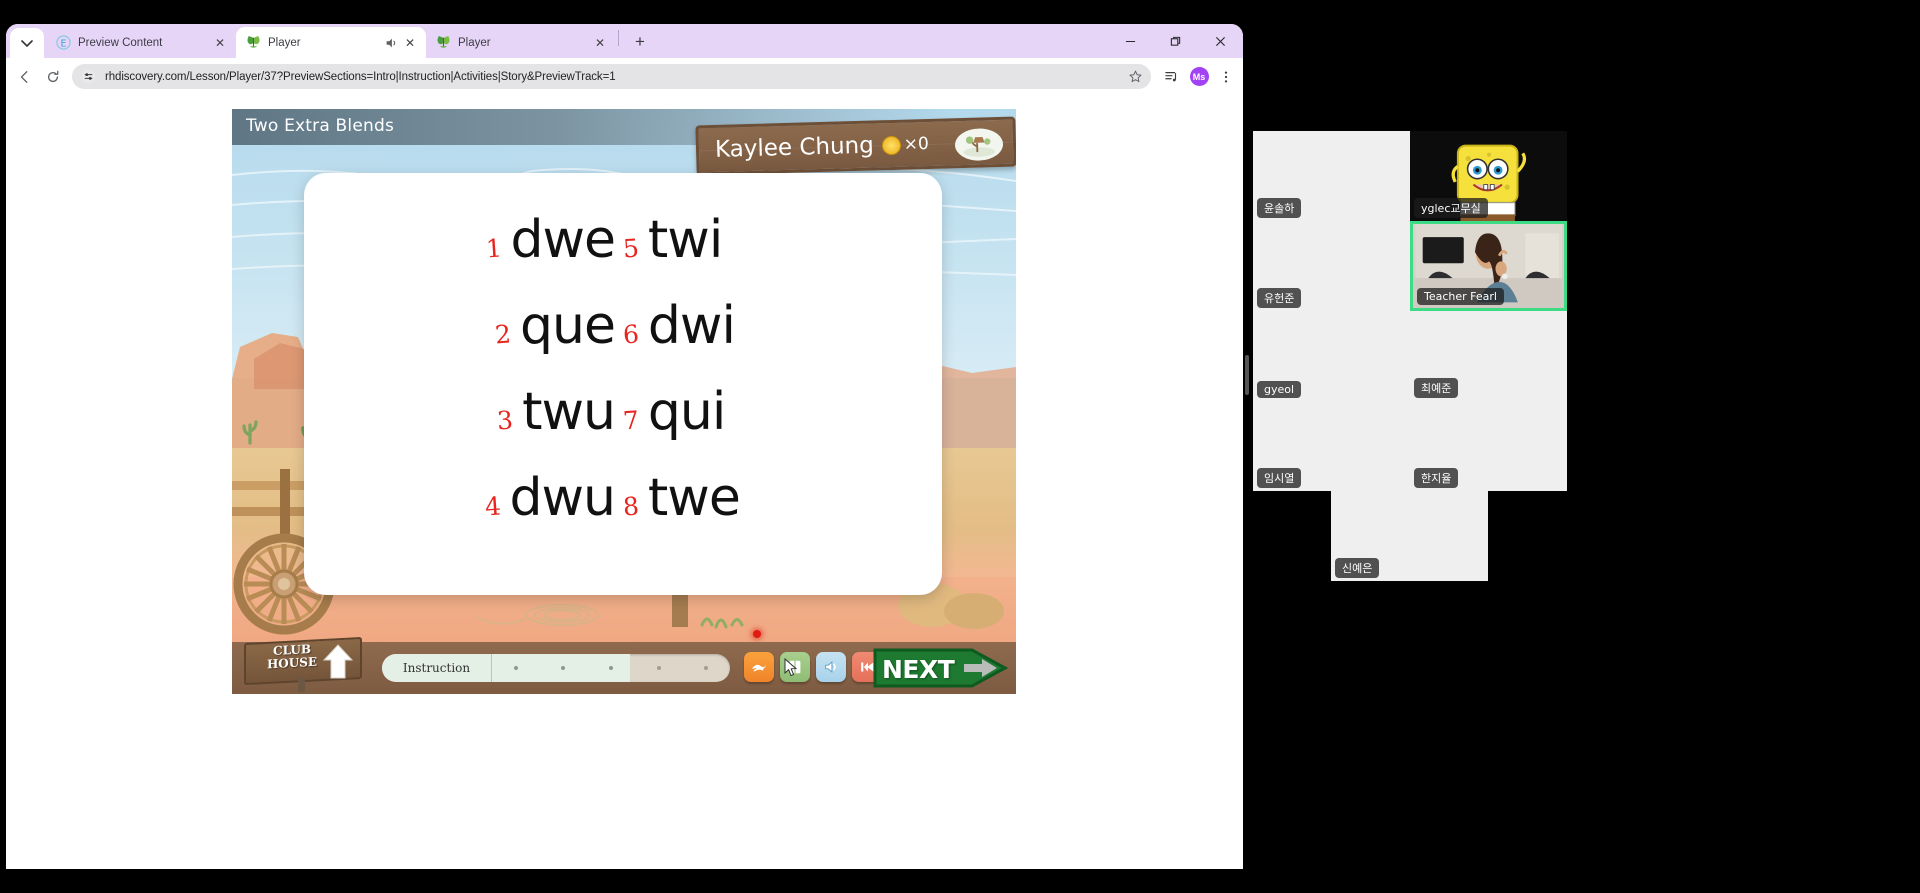 Image resolution: width=1920 pixels, height=893 pixels. What do you see at coordinates (736, 412) in the screenshot?
I see `word-item: 7 qui` at bounding box center [736, 412].